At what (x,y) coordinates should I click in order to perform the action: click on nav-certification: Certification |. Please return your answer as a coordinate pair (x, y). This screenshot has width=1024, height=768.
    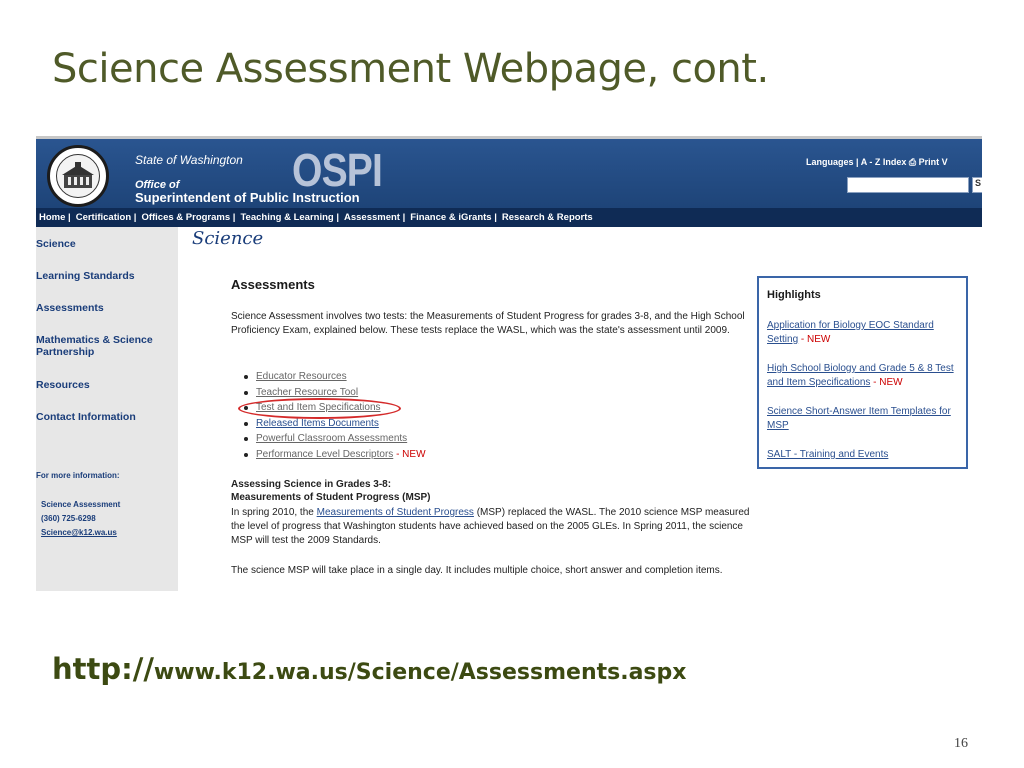
    Looking at the image, I should click on (106, 217).